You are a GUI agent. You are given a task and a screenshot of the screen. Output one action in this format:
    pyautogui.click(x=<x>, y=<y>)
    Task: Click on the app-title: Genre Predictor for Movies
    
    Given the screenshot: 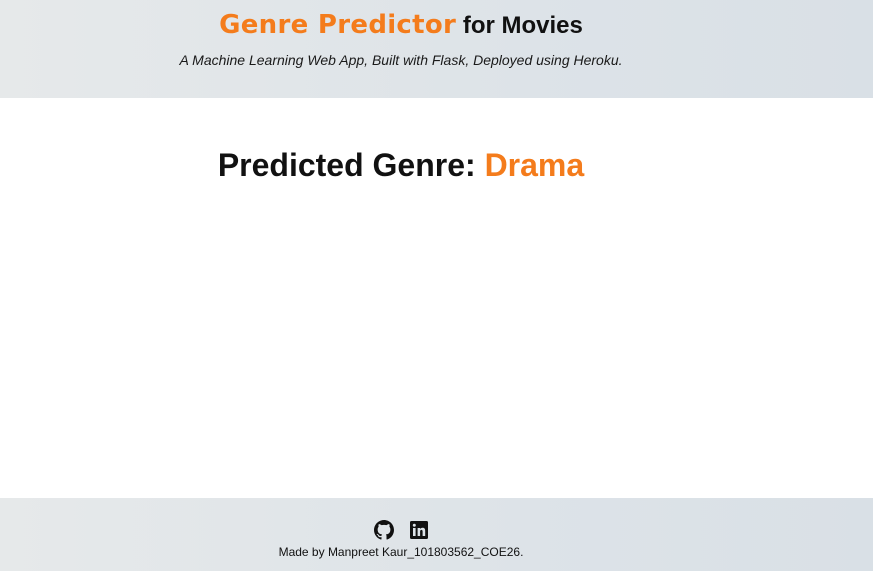 What is the action you would take?
    pyautogui.click(x=401, y=25)
    